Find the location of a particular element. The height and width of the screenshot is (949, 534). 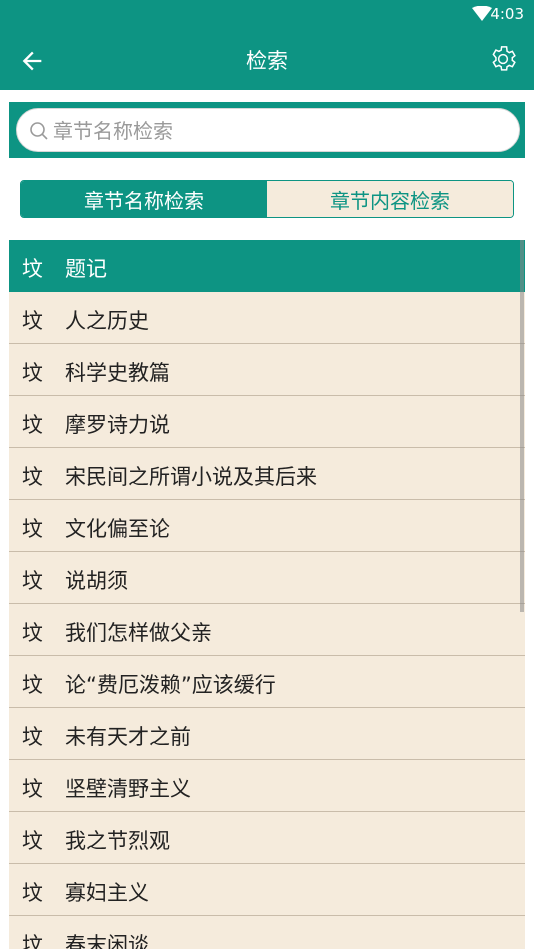

search-mode-tabs: 章节名称检索 章节内容检索 is located at coordinates (267, 199).